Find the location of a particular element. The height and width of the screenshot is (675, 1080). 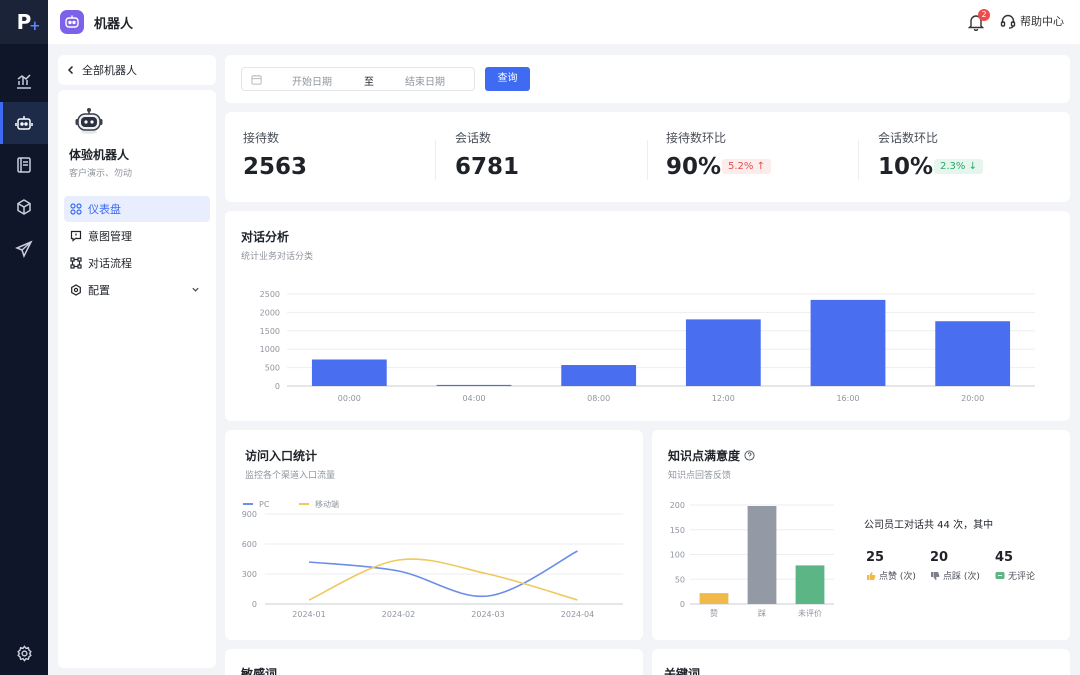

x-tick-label: 08:00 is located at coordinates (598, 398).